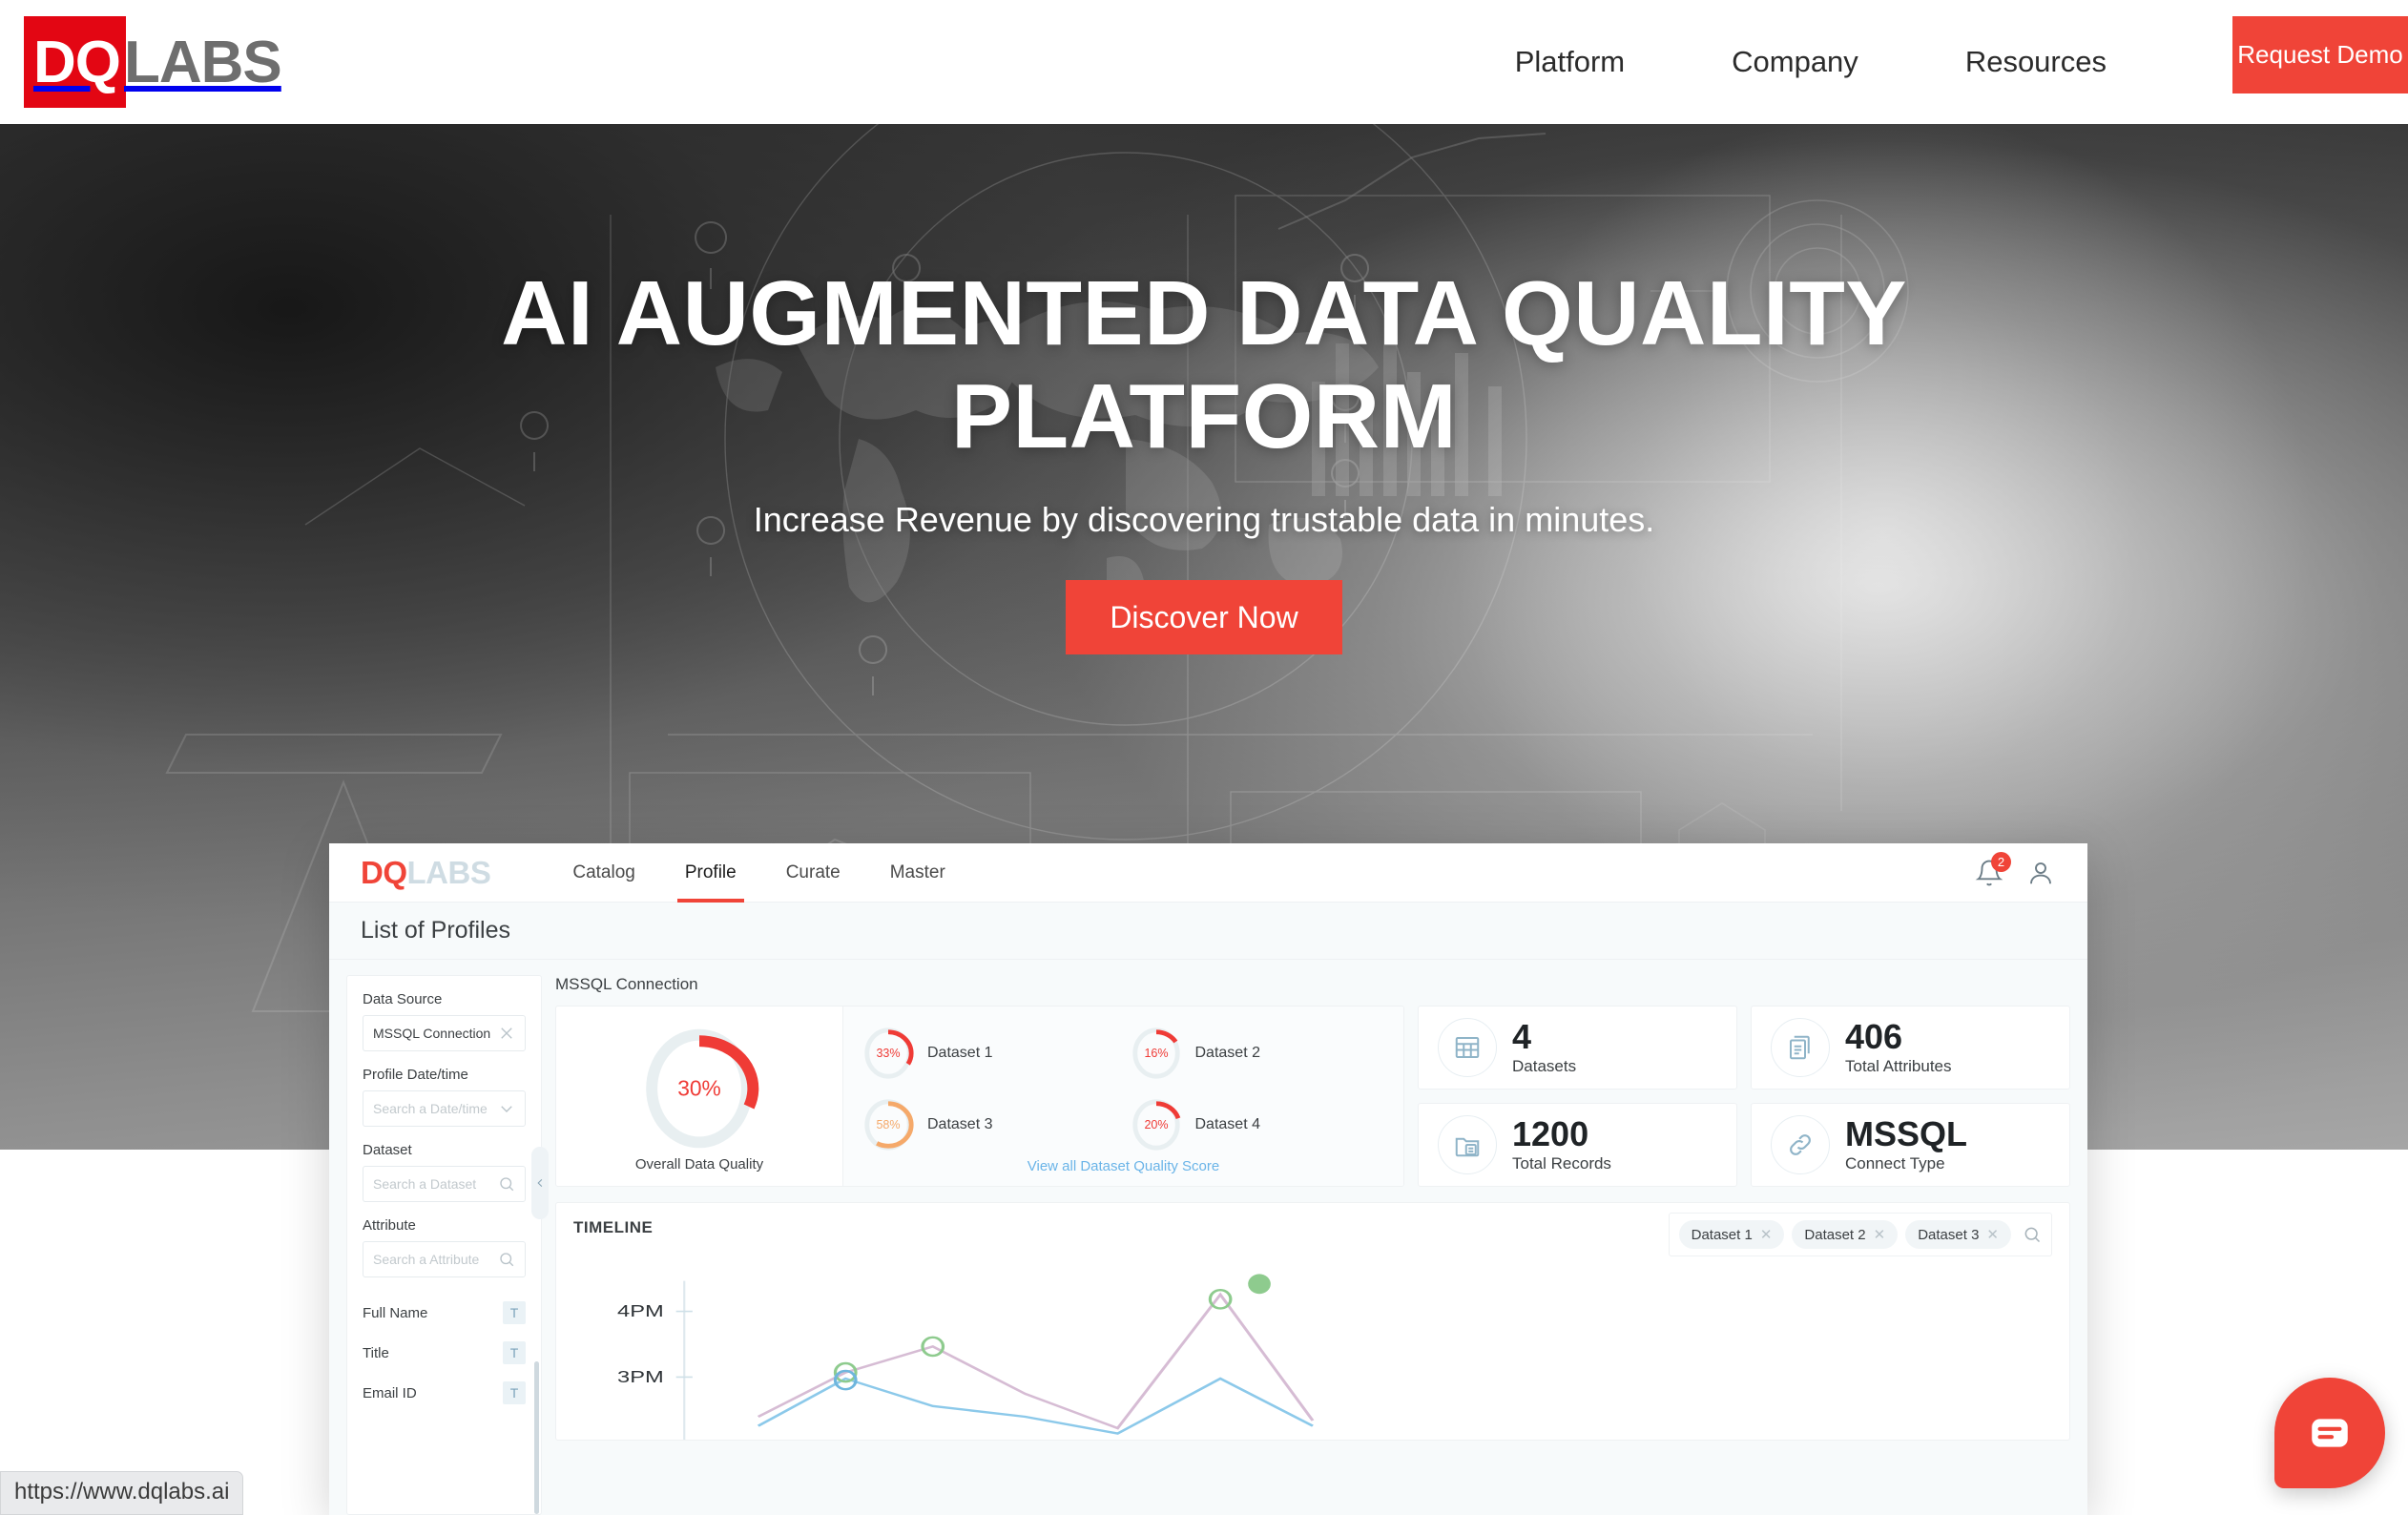  I want to click on filter-label-profile-datetime: Profile Date/time, so click(415, 1075).